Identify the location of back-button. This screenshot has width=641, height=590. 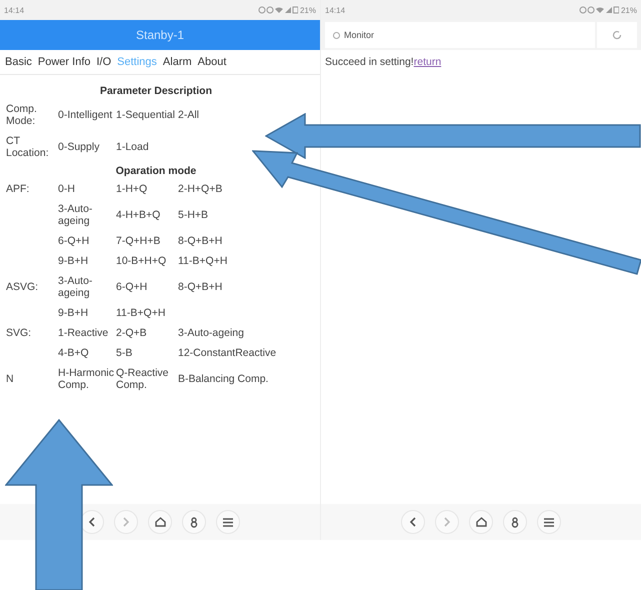
(413, 522).